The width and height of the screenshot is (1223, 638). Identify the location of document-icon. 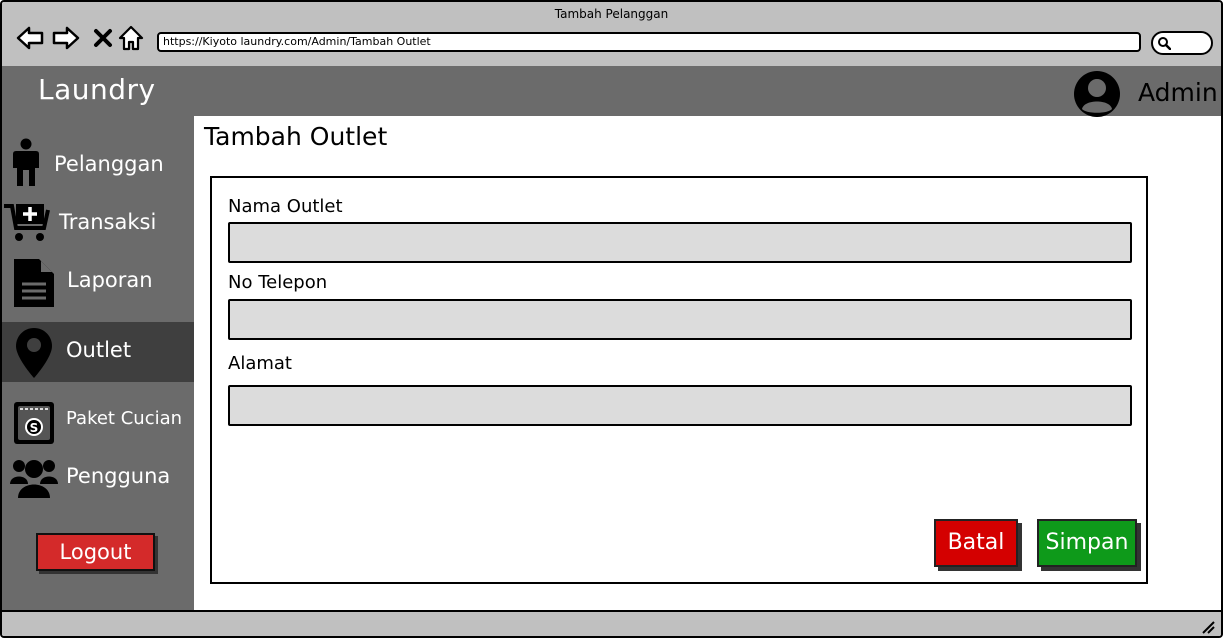
(34, 283).